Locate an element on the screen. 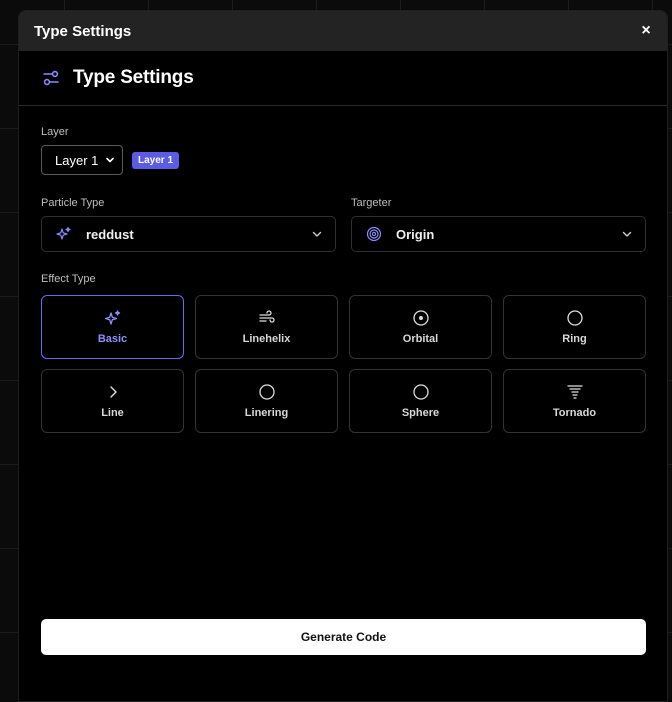  targeter-value: Origin is located at coordinates (415, 234).